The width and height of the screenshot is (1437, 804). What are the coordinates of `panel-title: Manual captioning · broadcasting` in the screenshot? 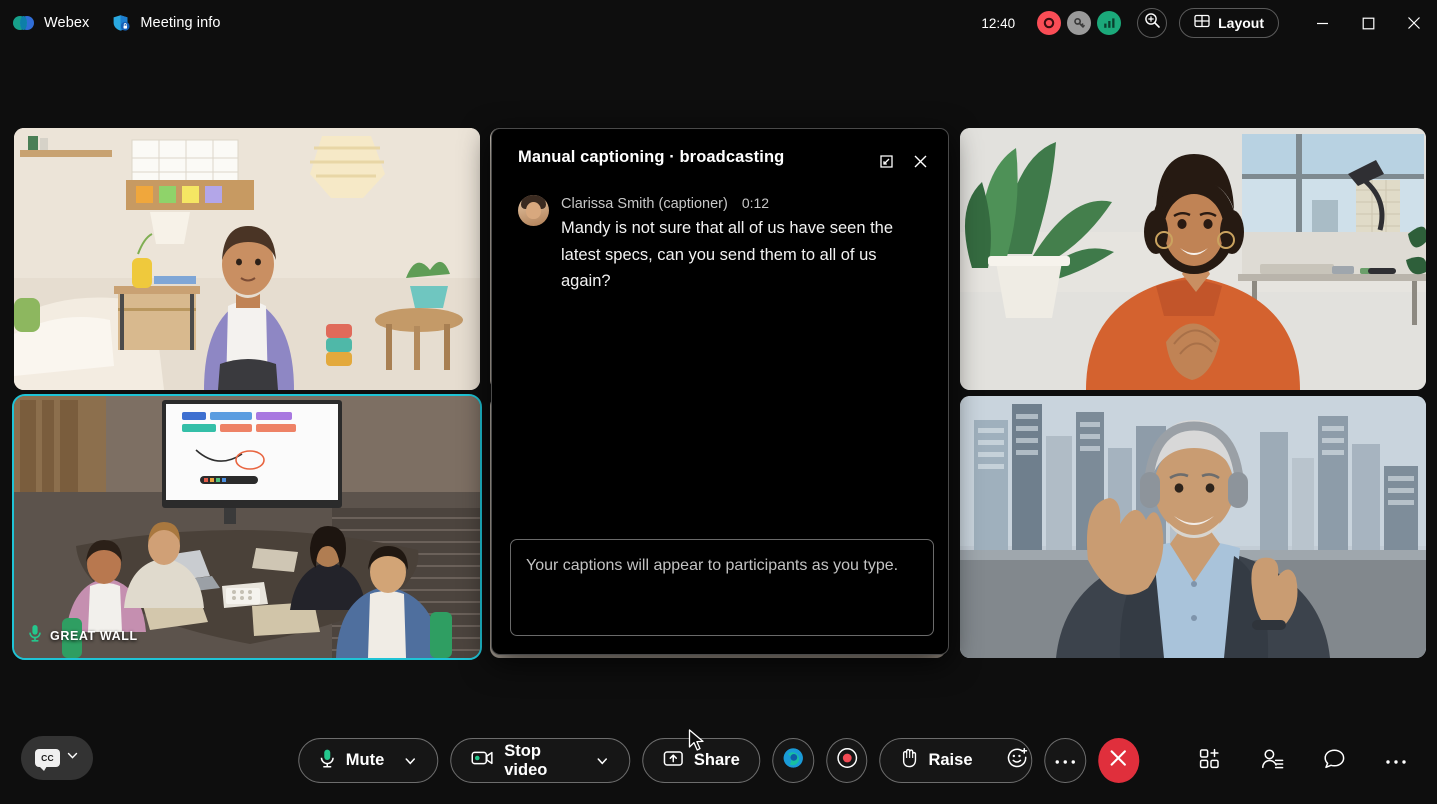 It's located at (651, 157).